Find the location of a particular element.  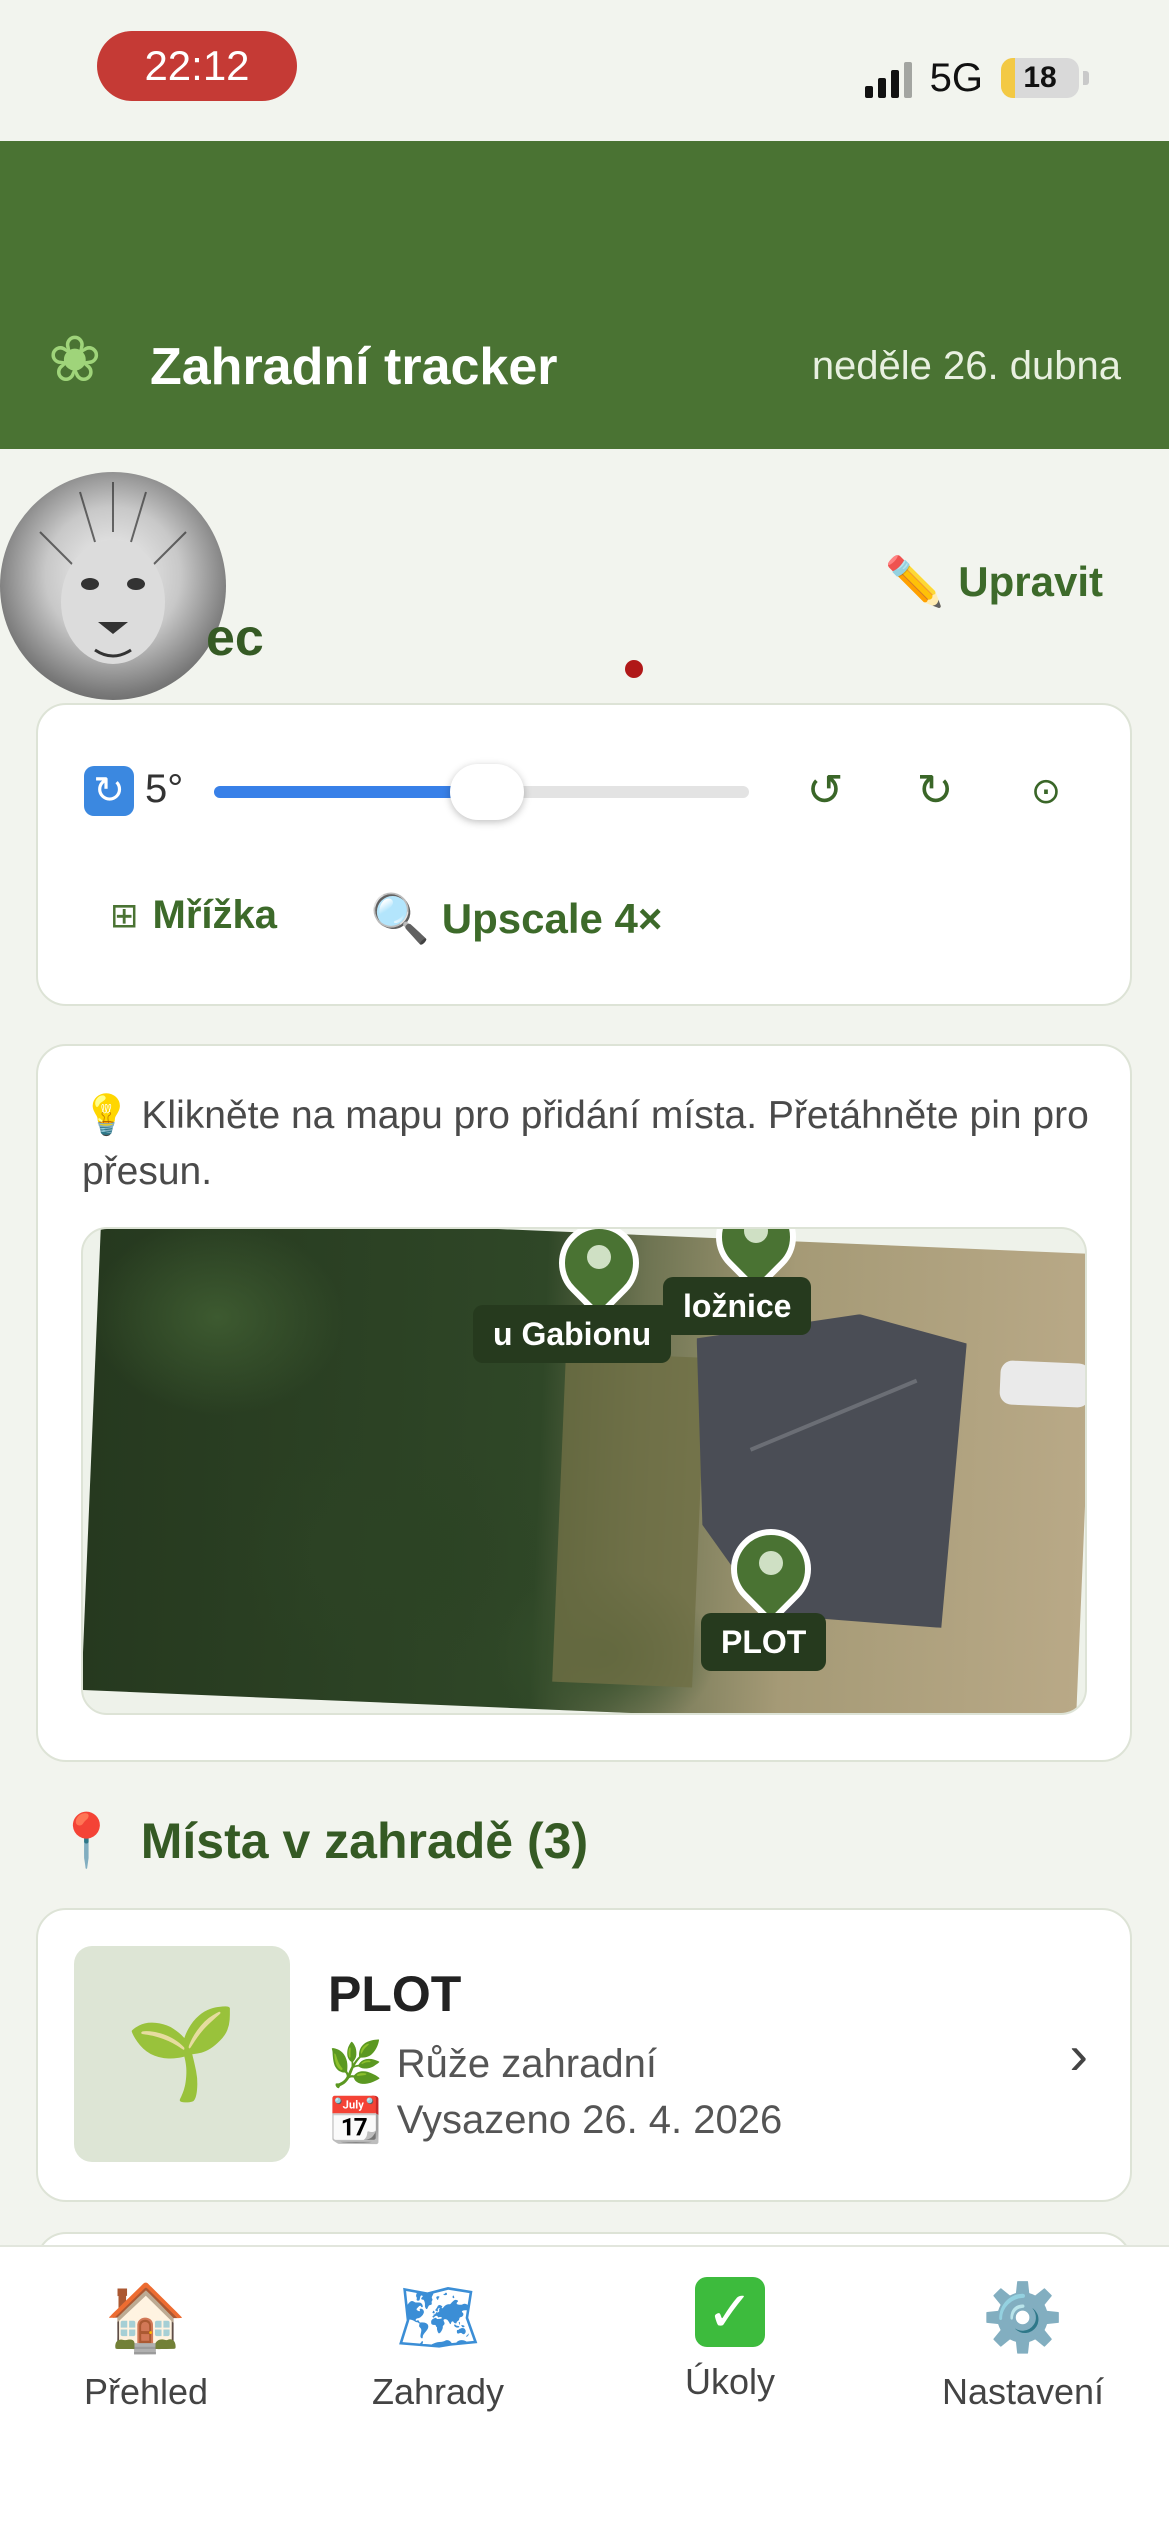

tab-bar: 🏠 Přehled 🗺 Zahrady ✓ Úkoly ⚙️ Nastavení is located at coordinates (584, 2388).